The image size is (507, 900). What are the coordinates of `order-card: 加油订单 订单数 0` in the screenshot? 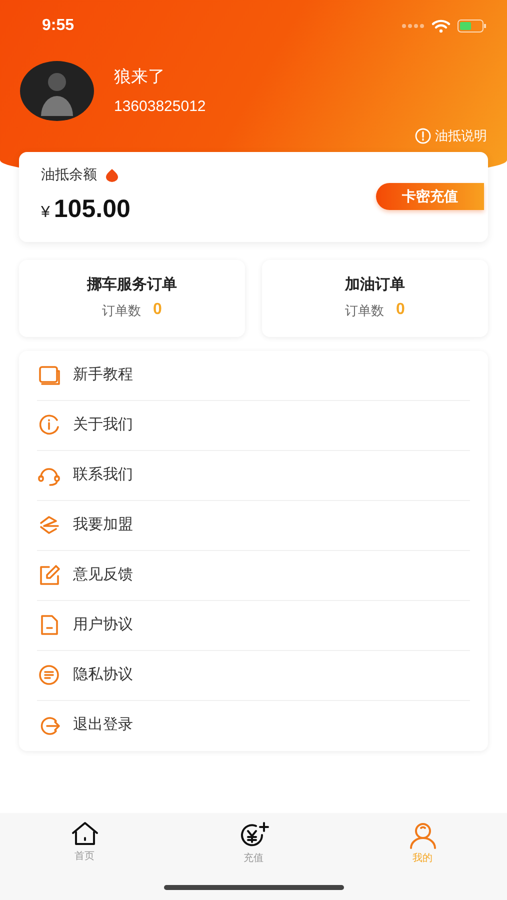 It's located at (375, 298).